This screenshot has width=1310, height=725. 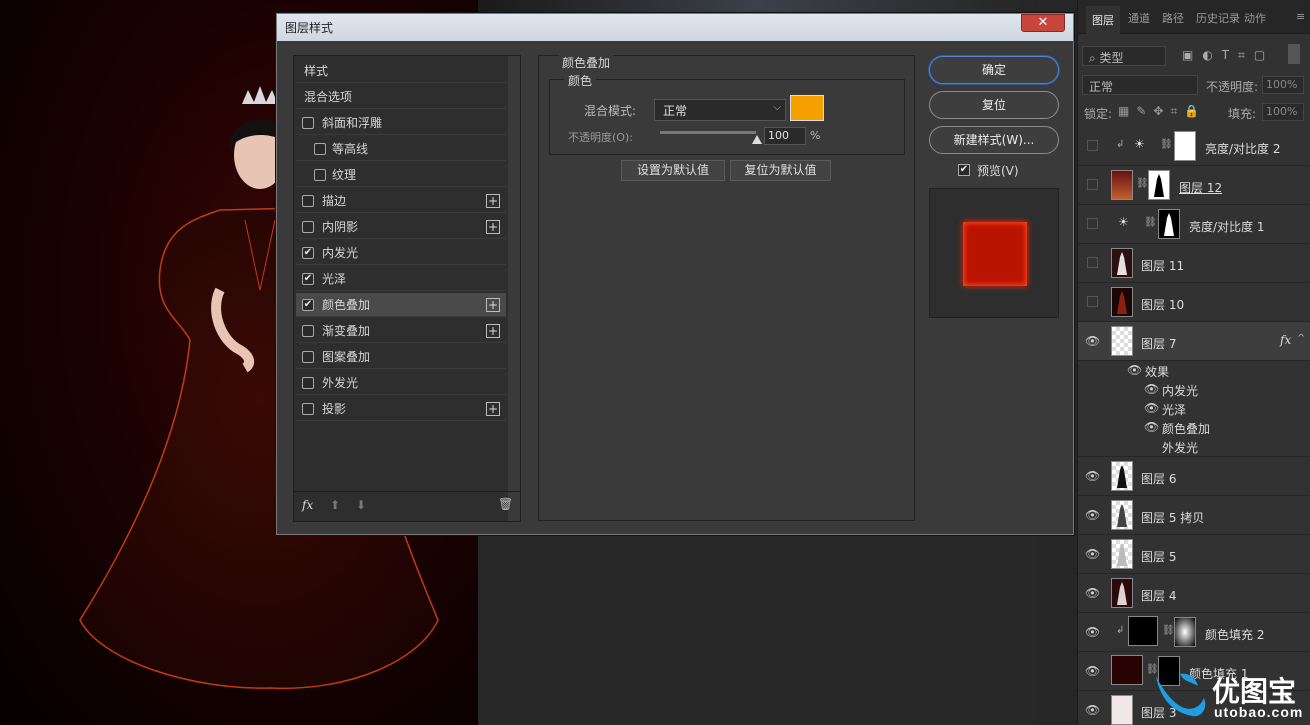 I want to click on style-list-item-contour: 等高线, so click(x=401, y=149).